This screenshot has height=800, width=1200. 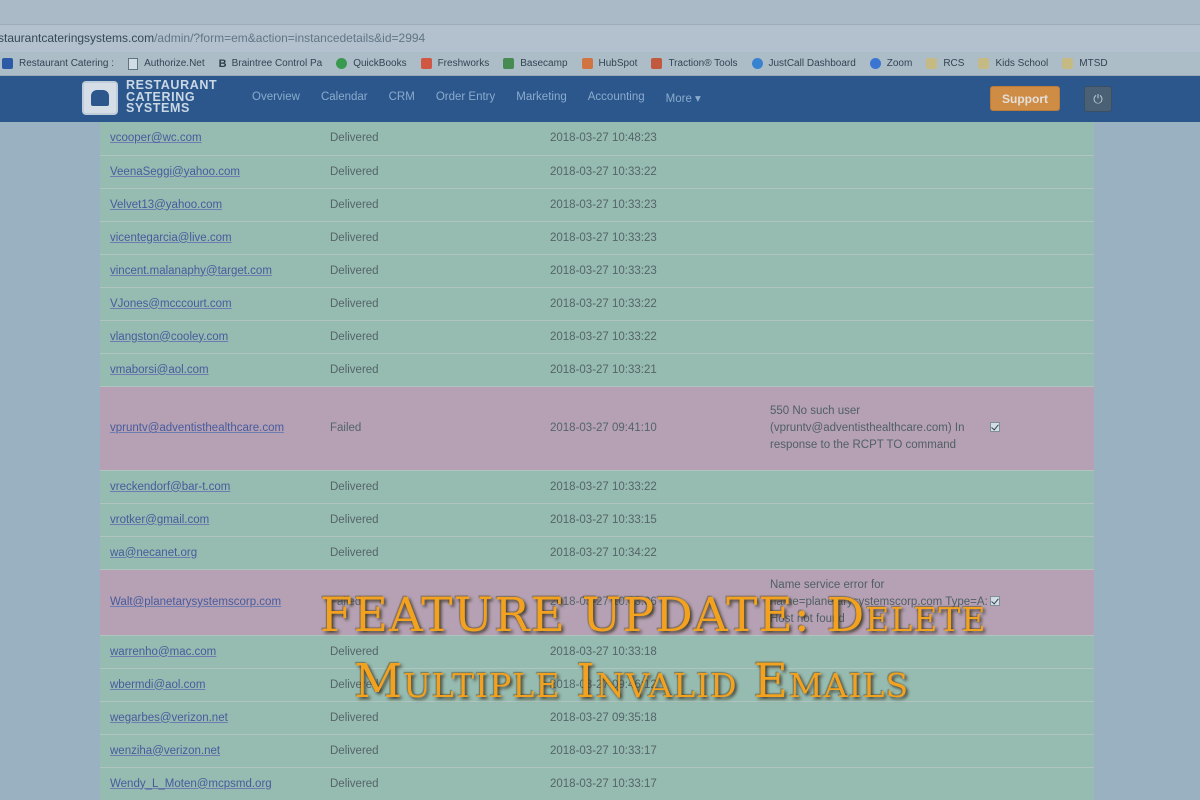 What do you see at coordinates (215, 171) in the screenshot?
I see `email-link: VeenaSeggi@yahoo.com` at bounding box center [215, 171].